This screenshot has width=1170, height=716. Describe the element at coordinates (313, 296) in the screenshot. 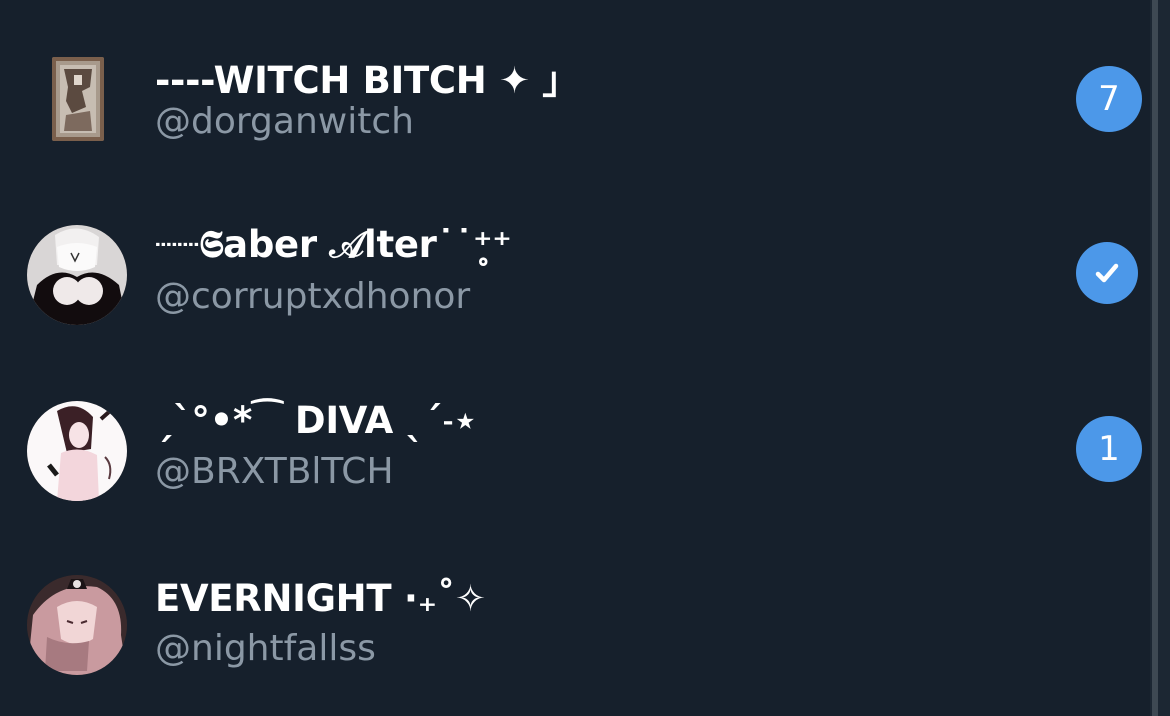

I see `username-handle: @corruptxdhonor` at that location.